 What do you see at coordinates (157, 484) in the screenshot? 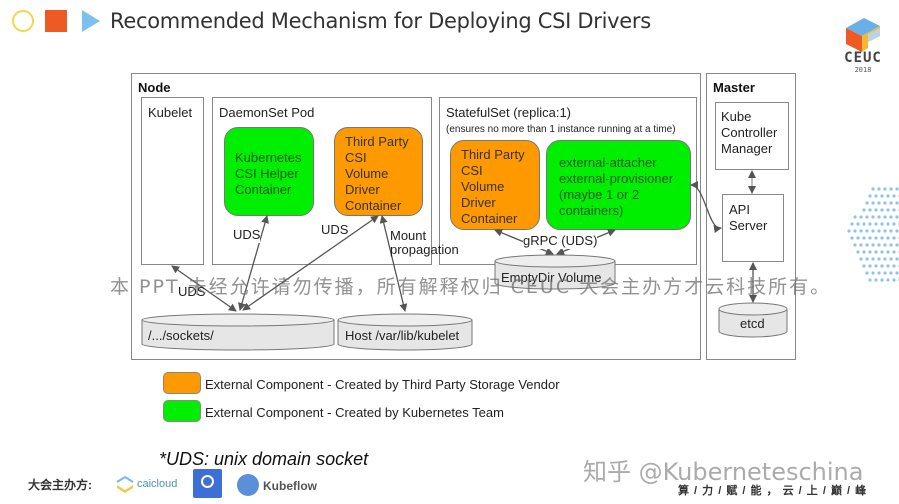
I see `caicloud-label: caicloud` at bounding box center [157, 484].